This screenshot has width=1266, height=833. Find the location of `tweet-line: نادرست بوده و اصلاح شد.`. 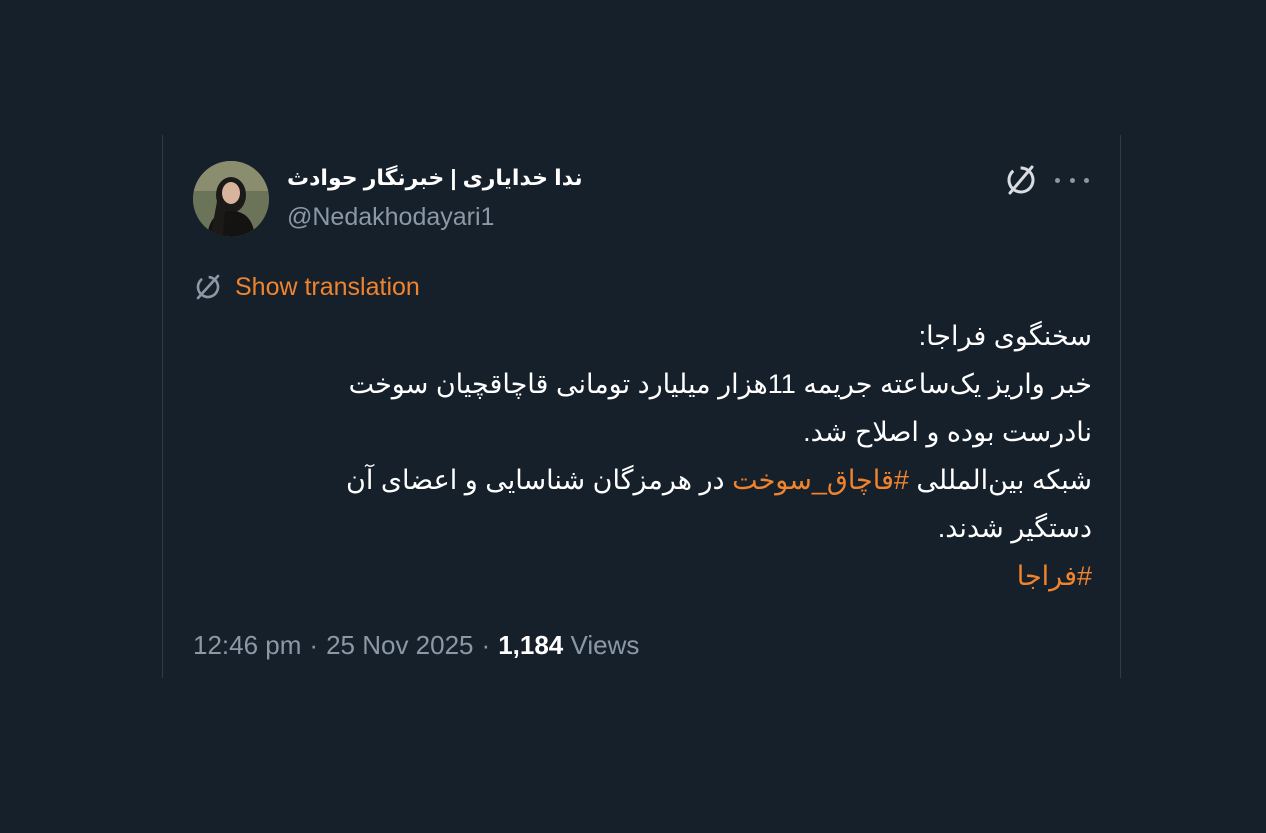

tweet-line: نادرست بوده و اصلاح شد. is located at coordinates (947, 432).